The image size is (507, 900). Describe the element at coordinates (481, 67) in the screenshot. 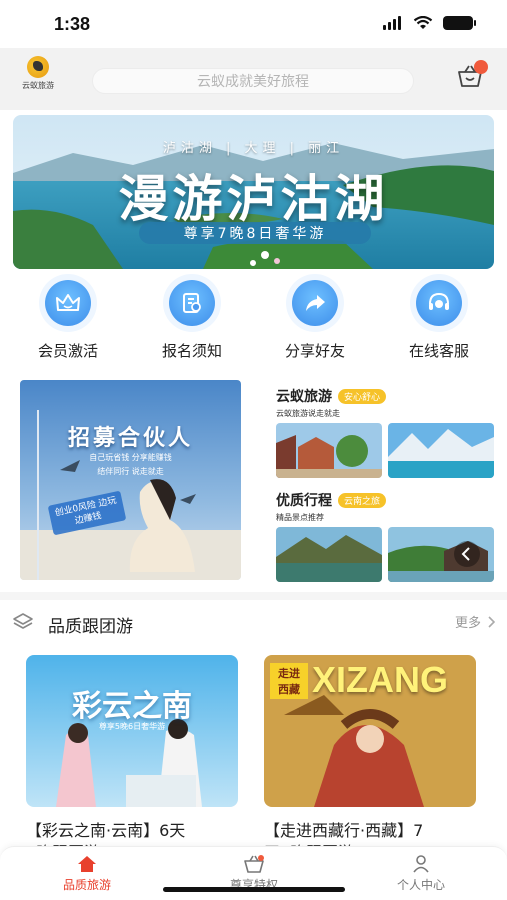

I see `cart-badge` at that location.